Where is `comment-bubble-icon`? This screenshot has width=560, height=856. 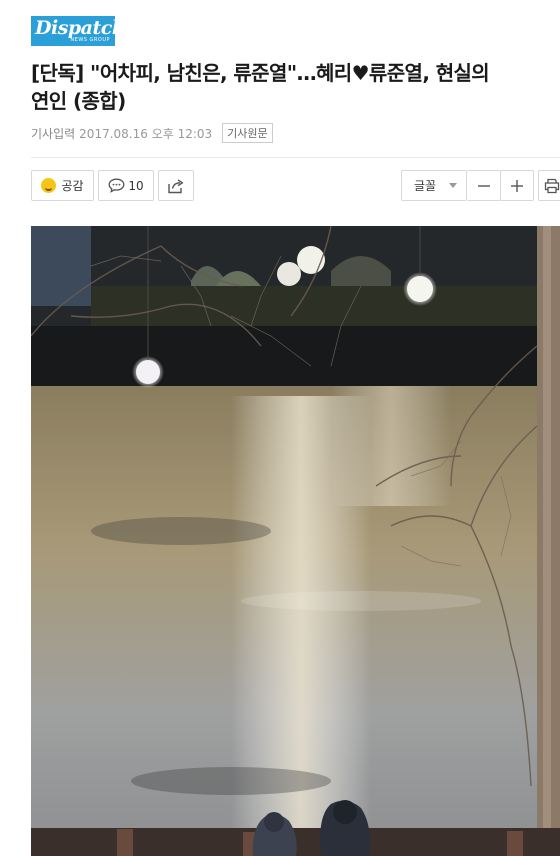 comment-bubble-icon is located at coordinates (116, 185).